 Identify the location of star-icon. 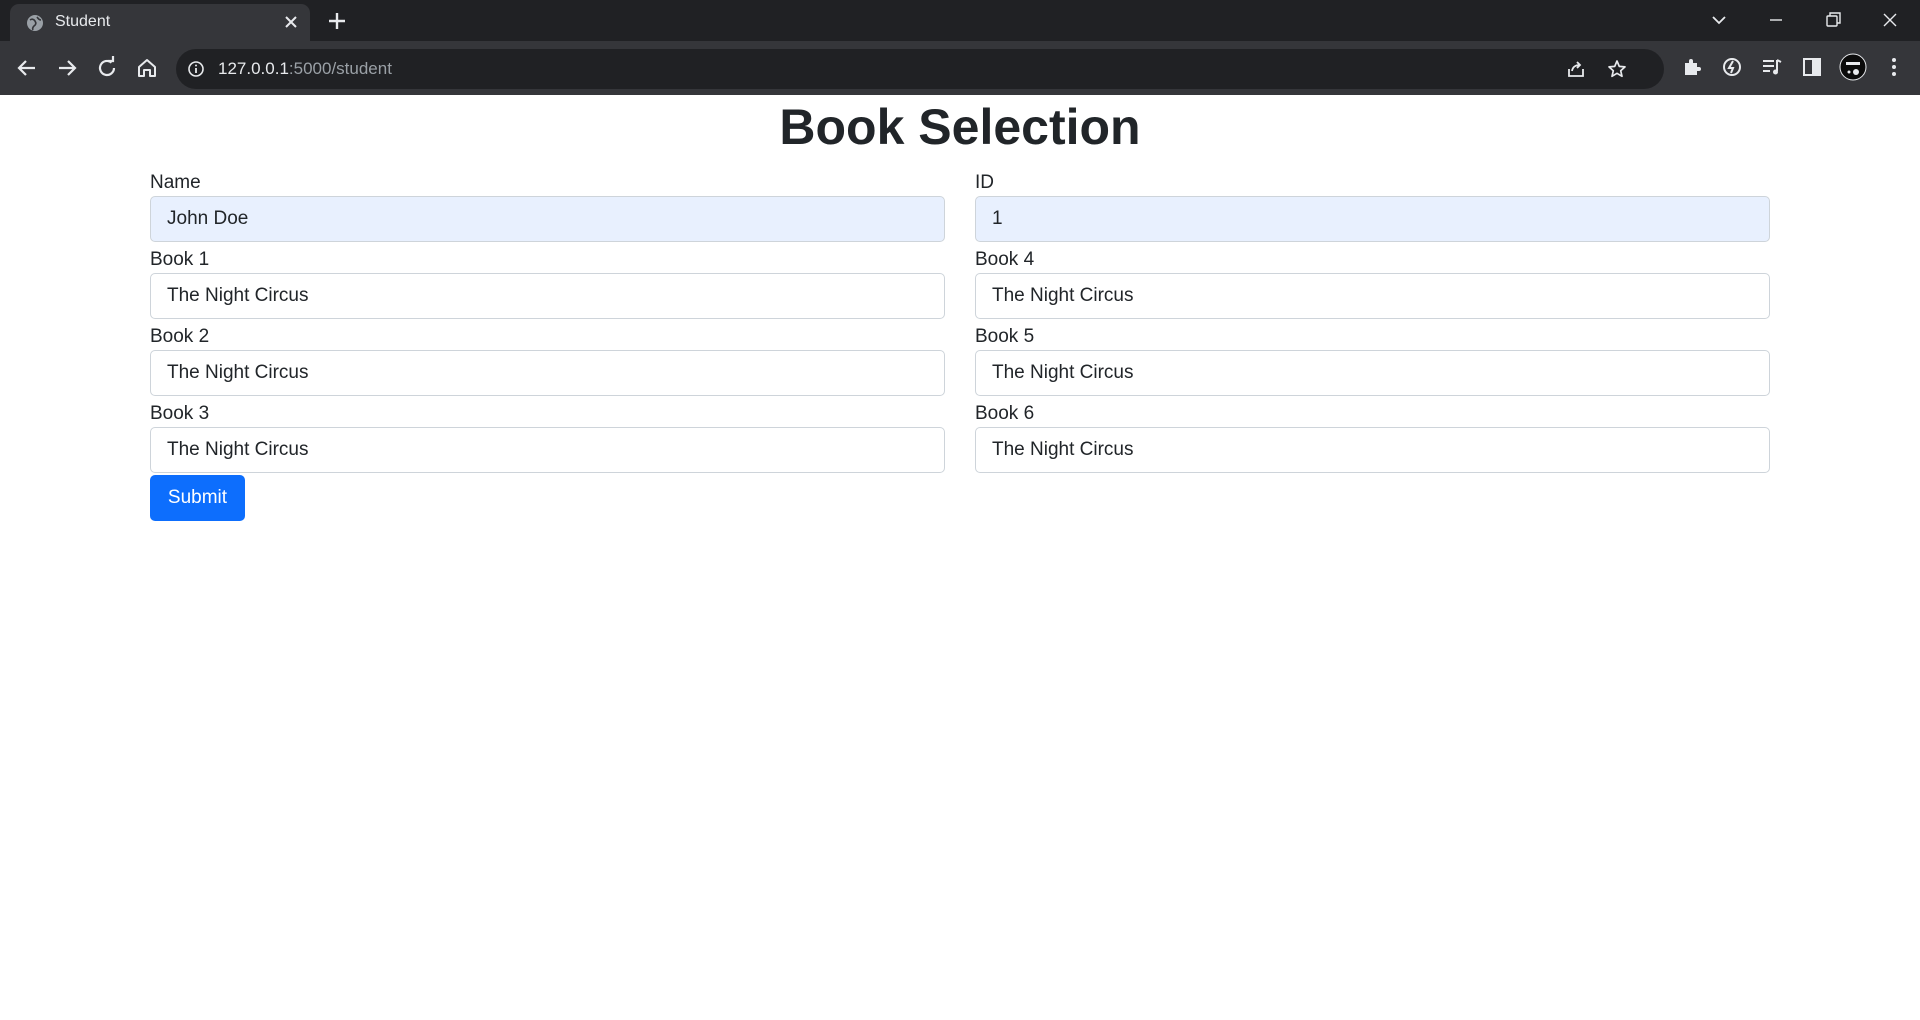
(1617, 69).